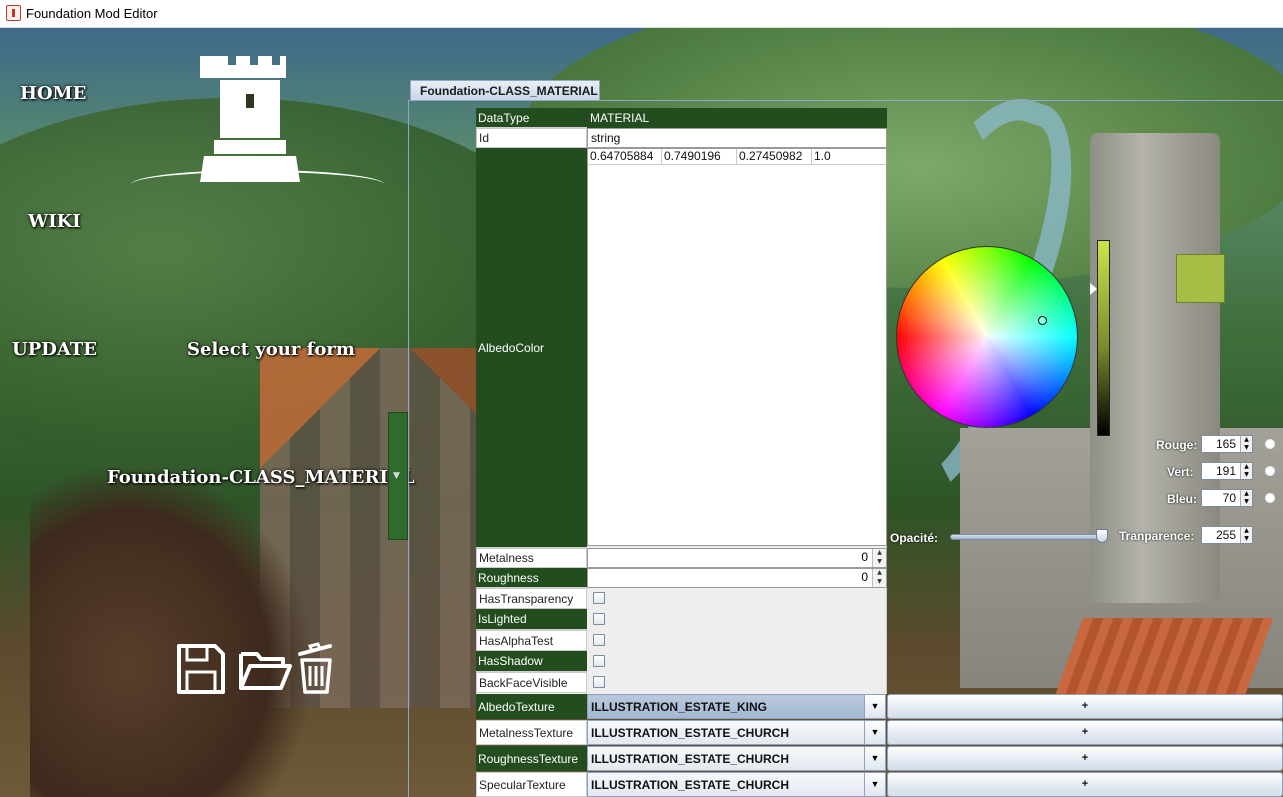 The height and width of the screenshot is (797, 1283). I want to click on has-transparency-label: HasTransparency, so click(531, 598).